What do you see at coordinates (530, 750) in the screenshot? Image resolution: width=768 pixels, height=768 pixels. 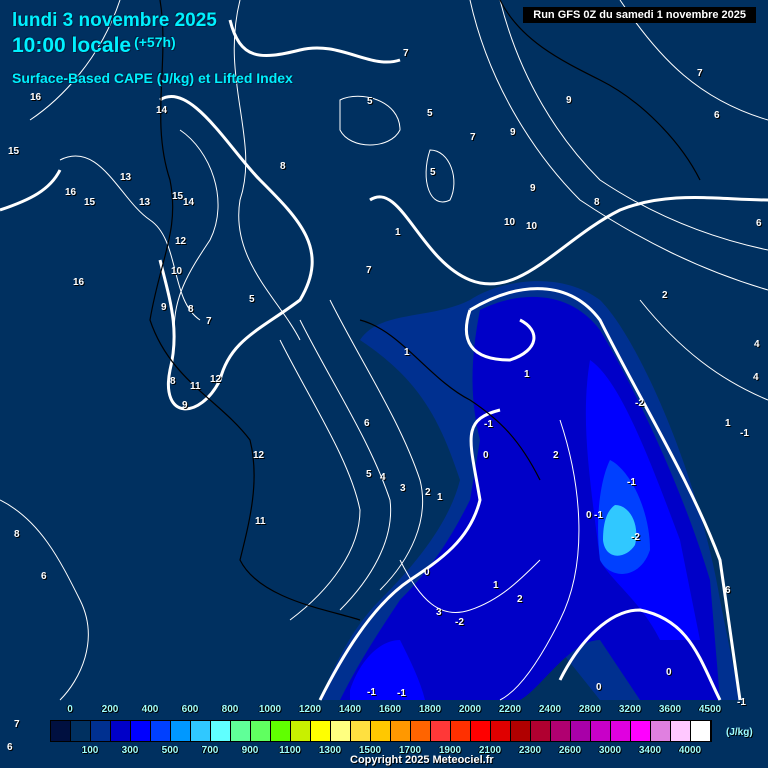 I see `legend-label: 2300` at bounding box center [530, 750].